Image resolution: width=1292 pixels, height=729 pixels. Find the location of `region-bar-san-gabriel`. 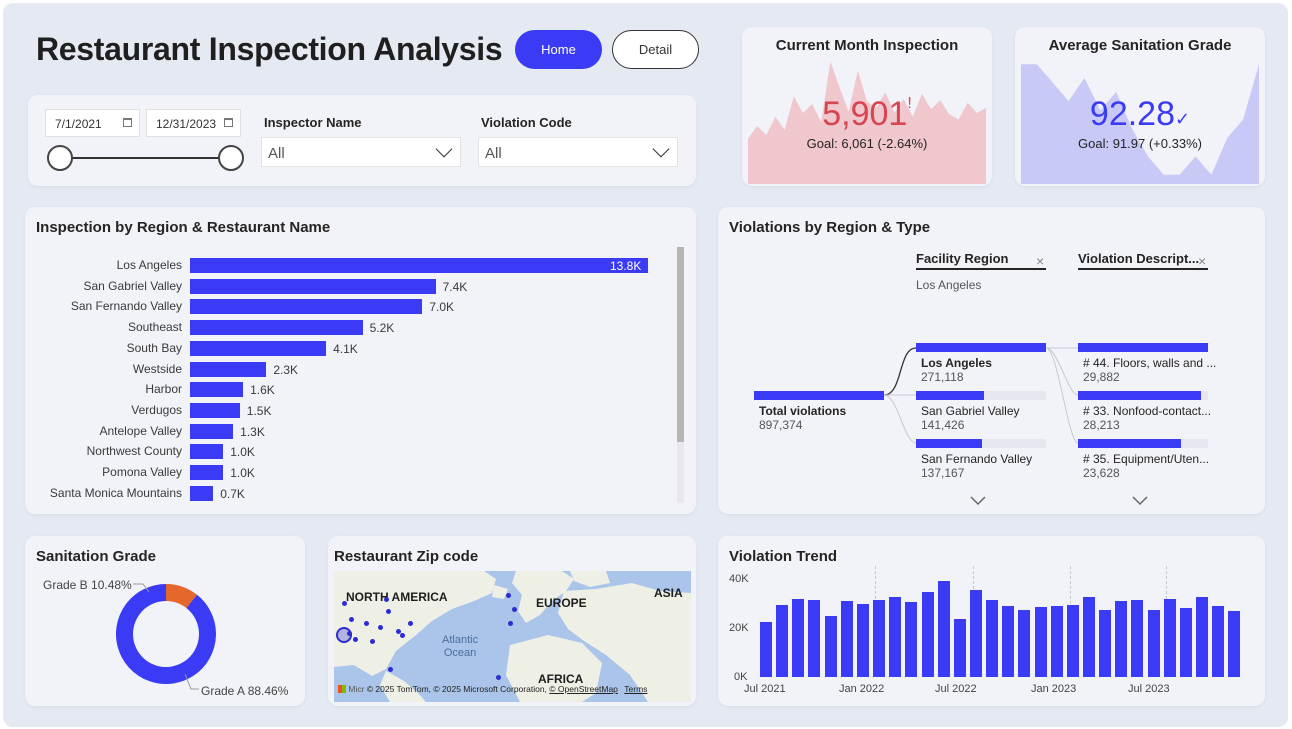

region-bar-san-gabriel is located at coordinates (950, 395).